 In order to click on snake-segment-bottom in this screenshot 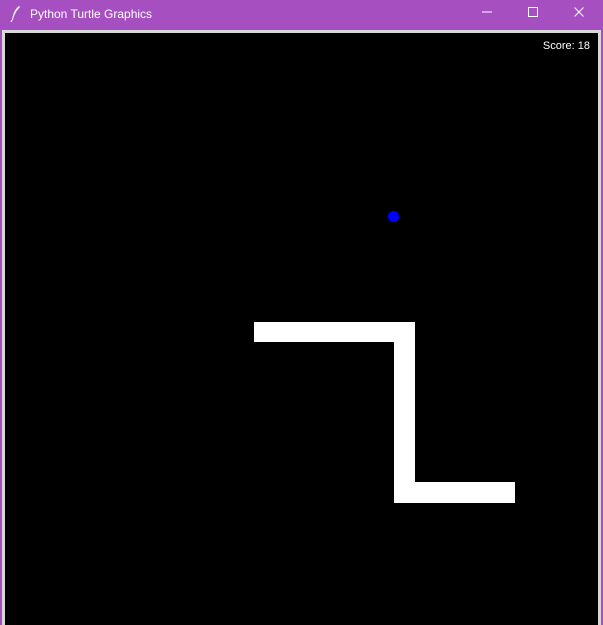, I will do `click(454, 492)`.